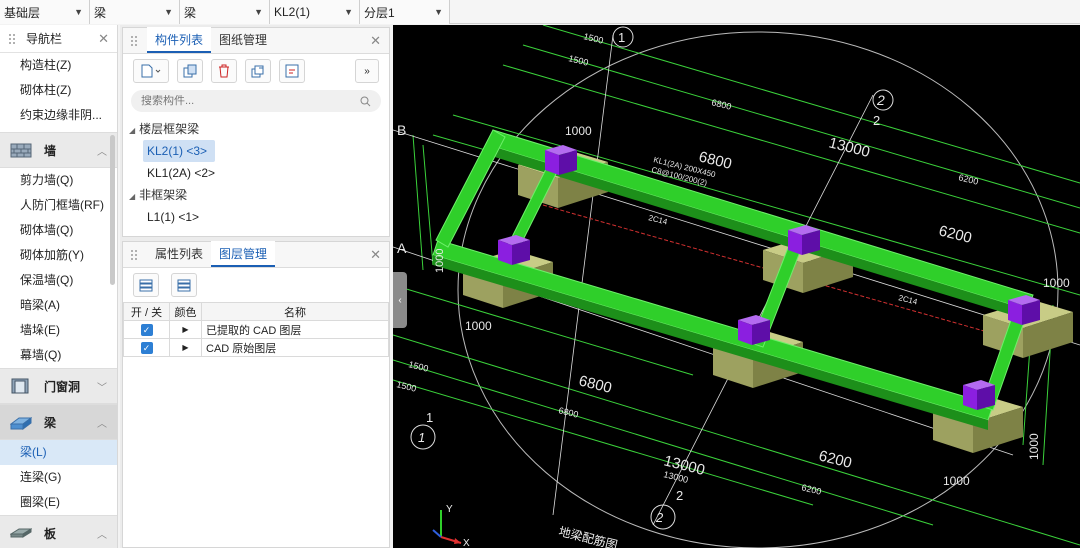 The width and height of the screenshot is (1080, 548). Describe the element at coordinates (190, 71) in the screenshot. I see `copy-component-button` at that location.